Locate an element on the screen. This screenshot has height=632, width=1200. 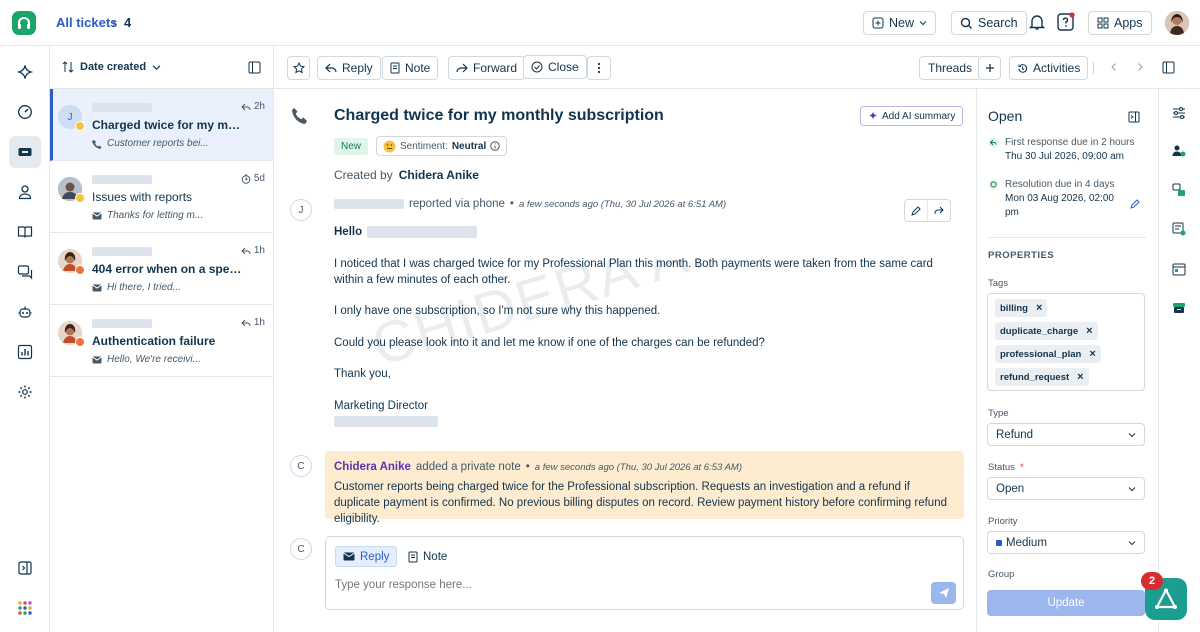
previous-ticket-chevron-icon is located at coordinates (1114, 67).